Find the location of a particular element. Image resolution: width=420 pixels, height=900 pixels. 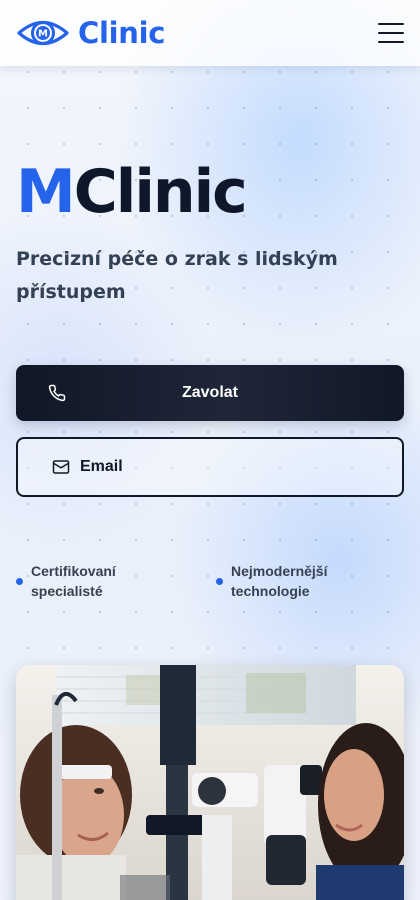

email-button-label: Email is located at coordinates (101, 466).